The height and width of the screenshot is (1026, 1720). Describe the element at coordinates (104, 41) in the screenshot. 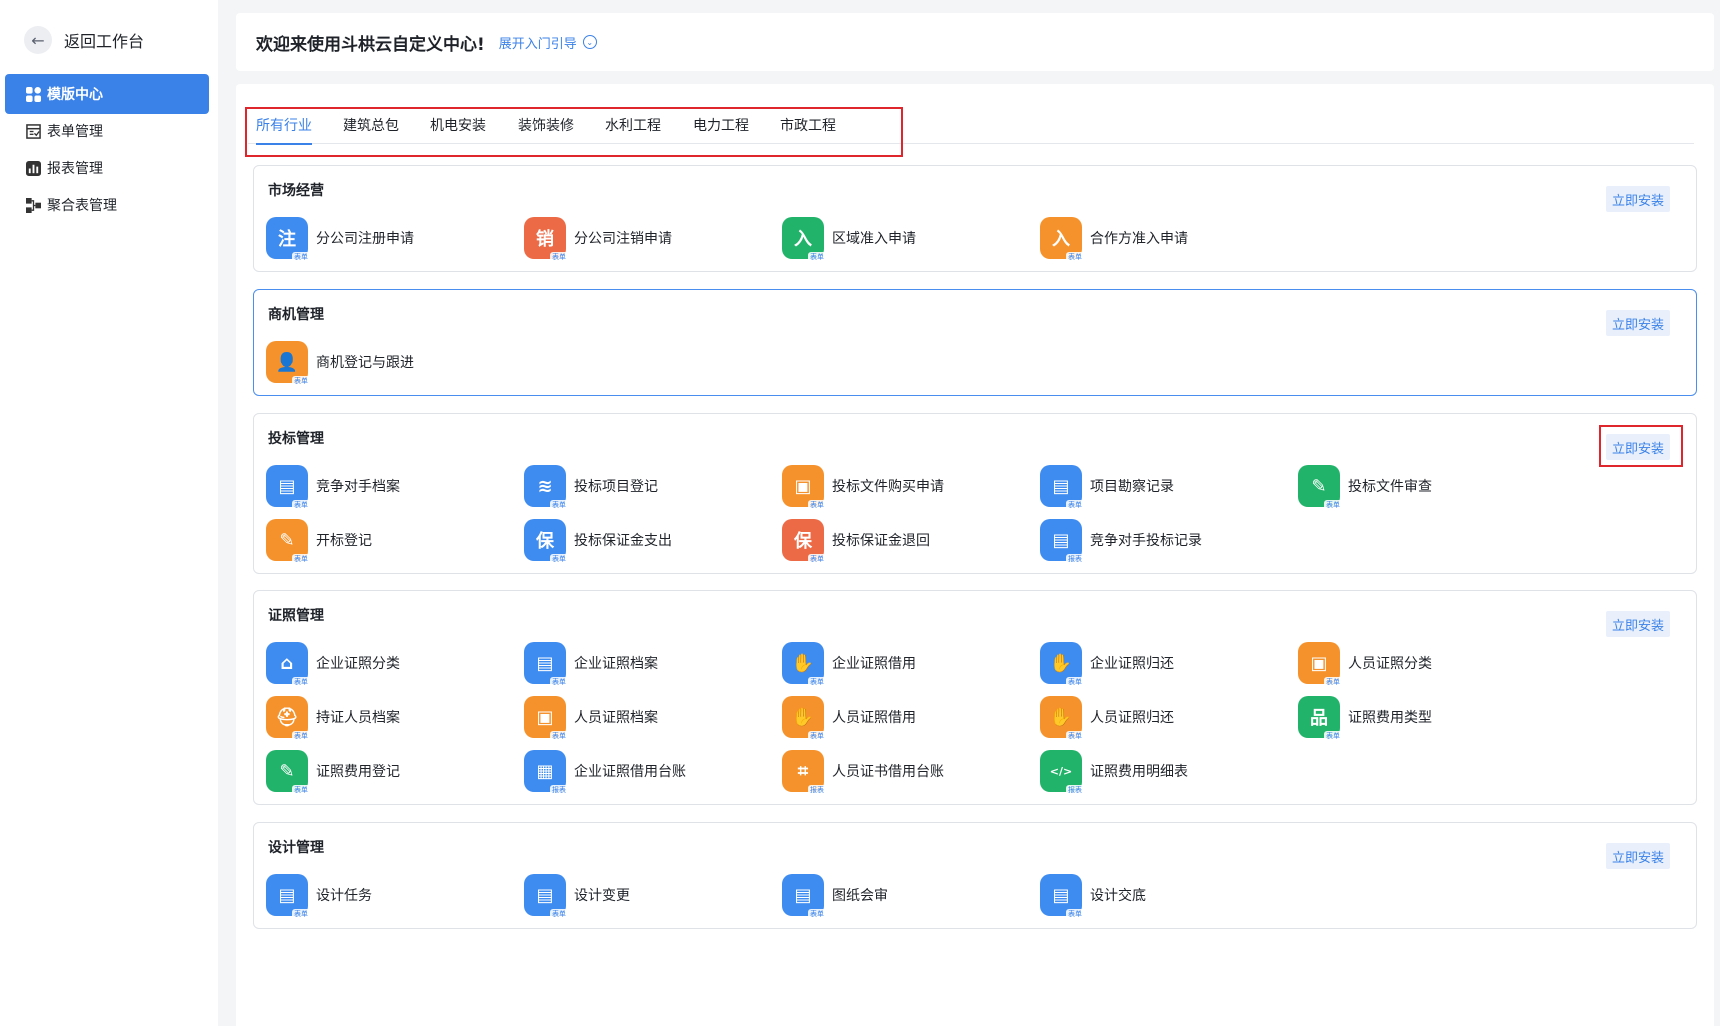

I see `back-label: 返回工作台` at that location.